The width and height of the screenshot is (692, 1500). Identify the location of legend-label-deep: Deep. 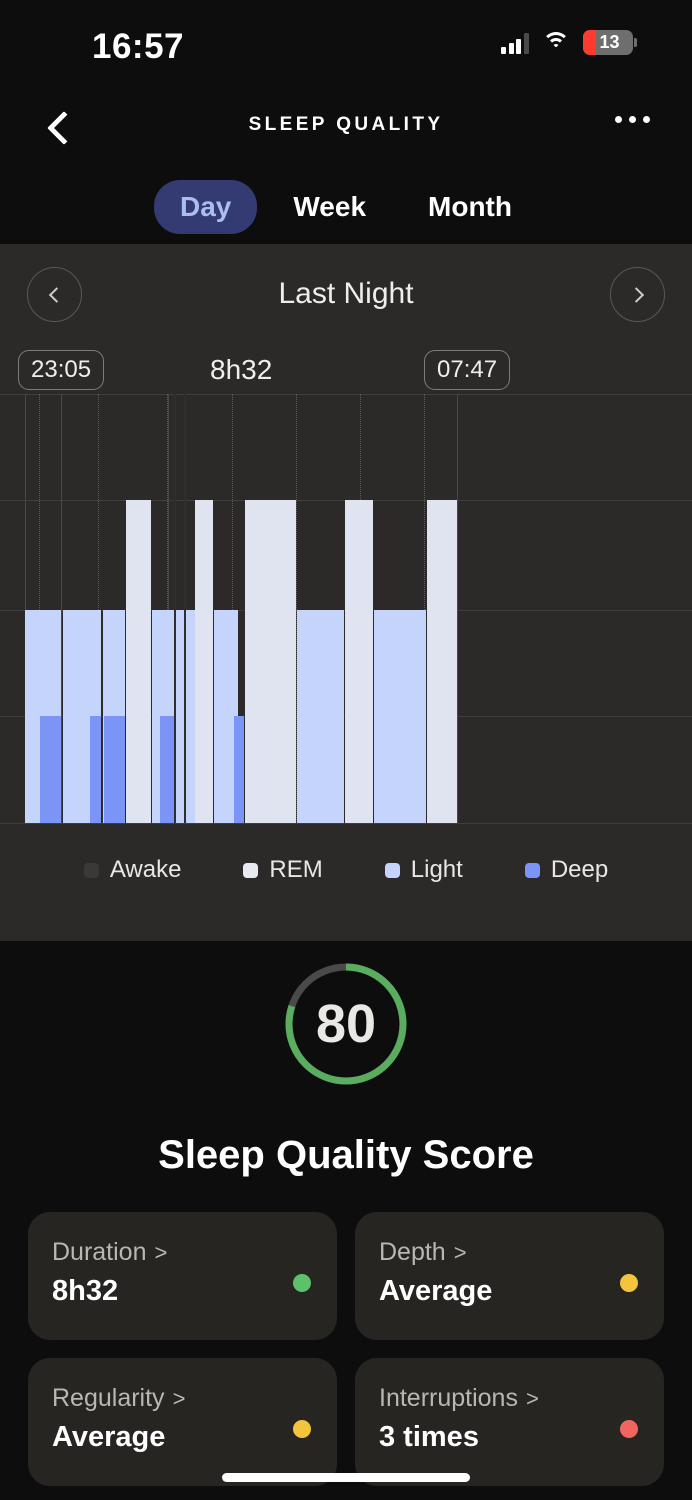
(579, 869).